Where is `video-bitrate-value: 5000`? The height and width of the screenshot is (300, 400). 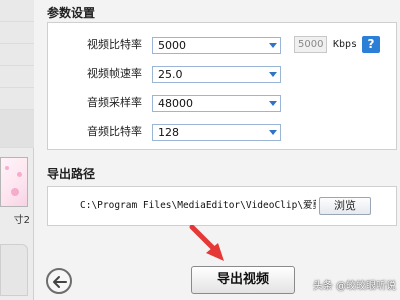 video-bitrate-value: 5000 is located at coordinates (172, 45).